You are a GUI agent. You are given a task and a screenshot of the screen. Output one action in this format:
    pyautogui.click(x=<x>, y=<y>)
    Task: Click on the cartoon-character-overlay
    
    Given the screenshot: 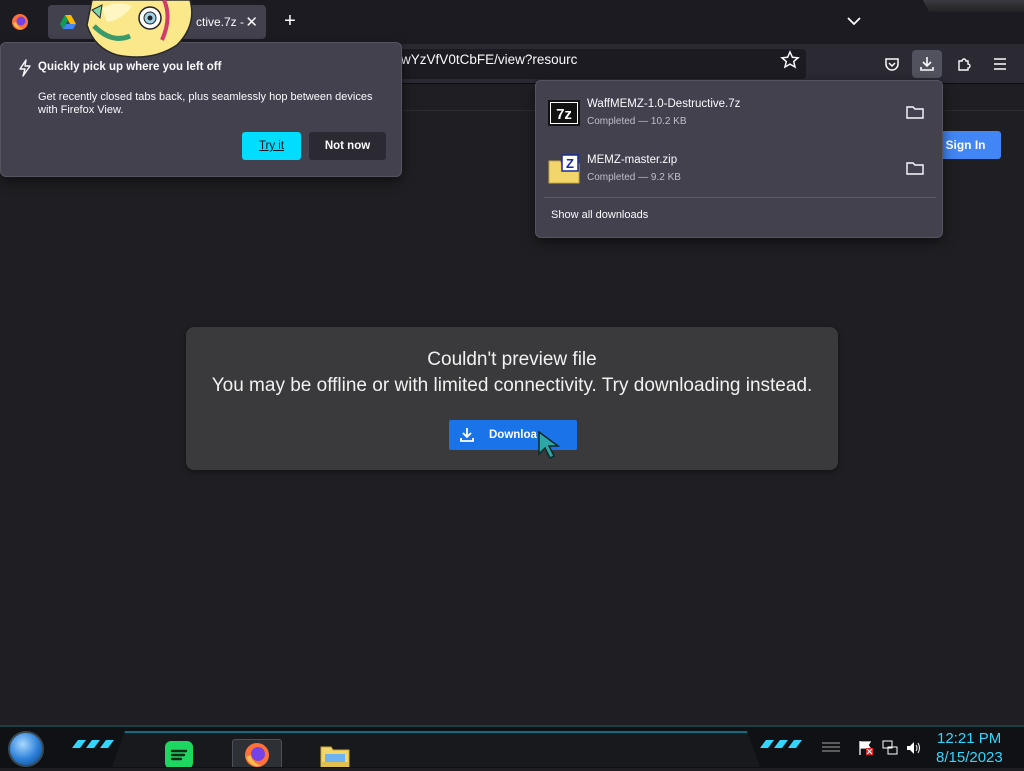 What is the action you would take?
    pyautogui.click(x=139, y=29)
    